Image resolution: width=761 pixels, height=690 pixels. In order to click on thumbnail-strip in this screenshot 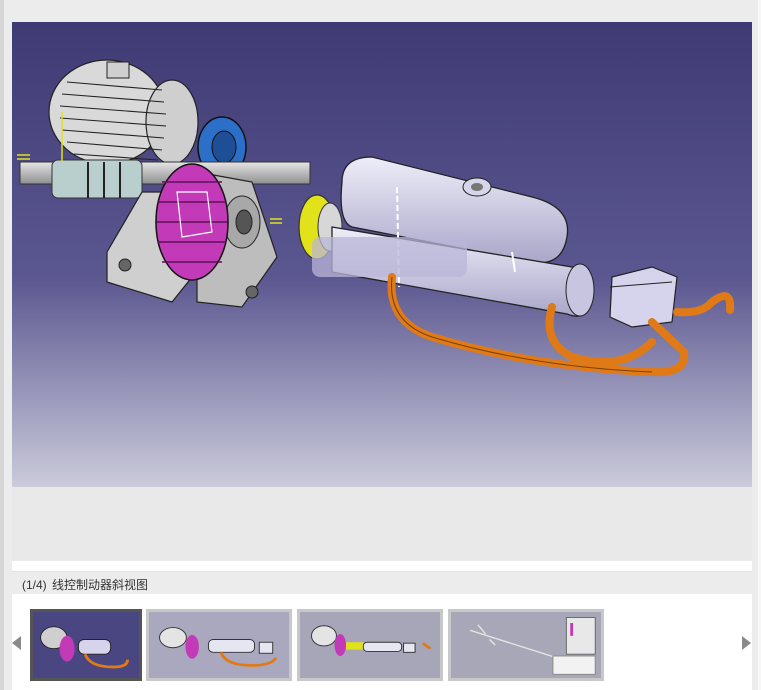, I will do `click(382, 642)`.